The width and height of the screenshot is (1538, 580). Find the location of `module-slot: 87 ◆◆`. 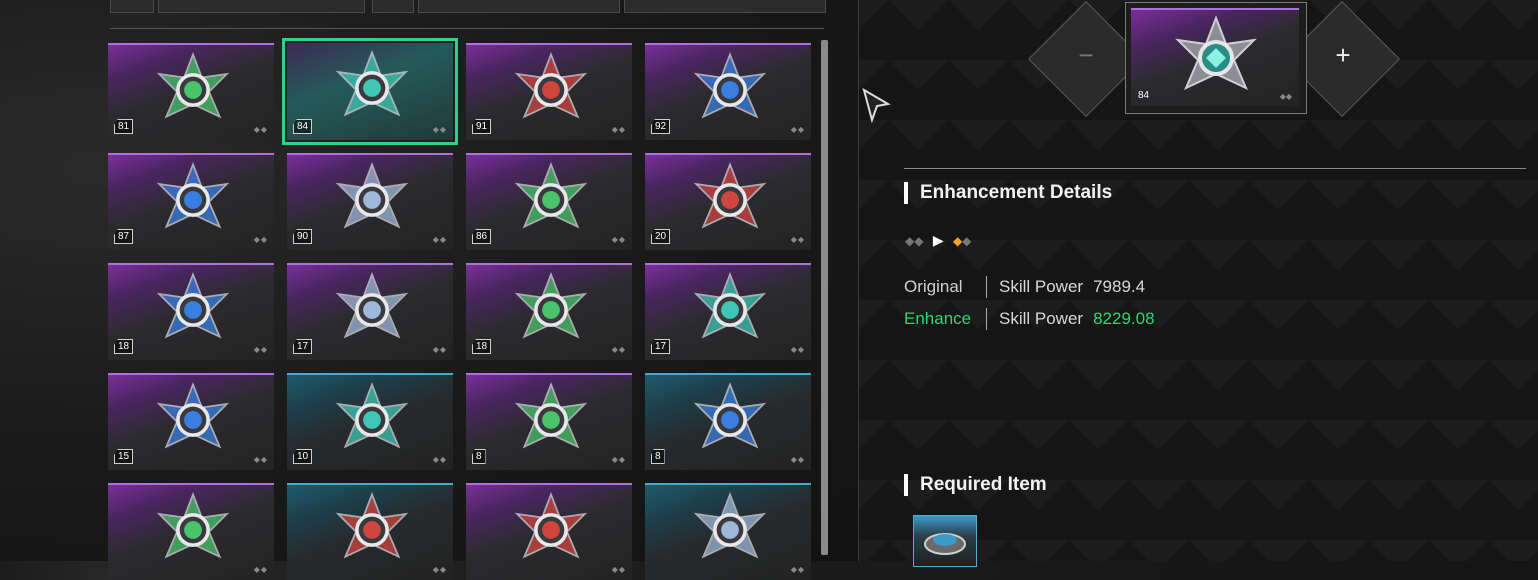

module-slot: 87 ◆◆ is located at coordinates (191, 201).